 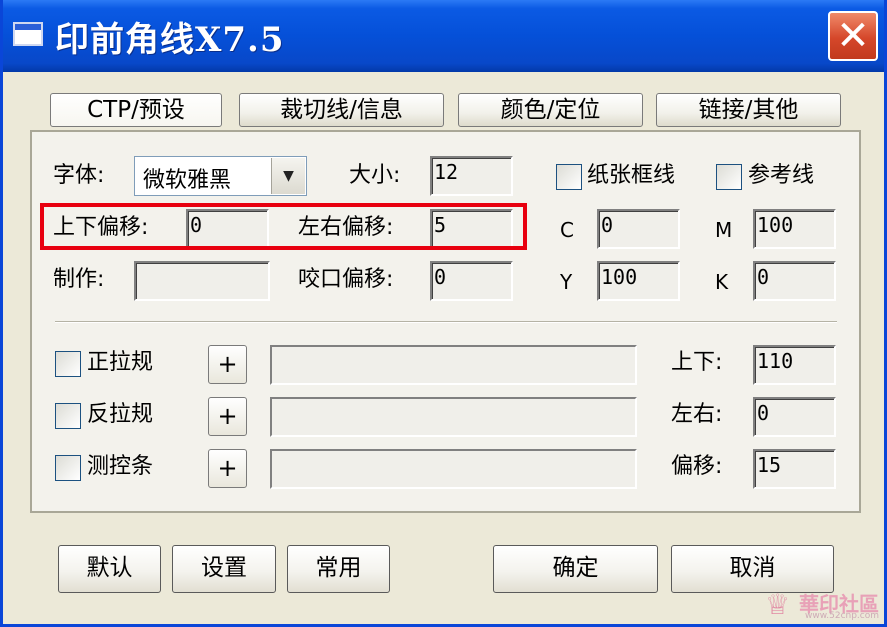 I want to click on common-button: 常用, so click(x=338, y=569).